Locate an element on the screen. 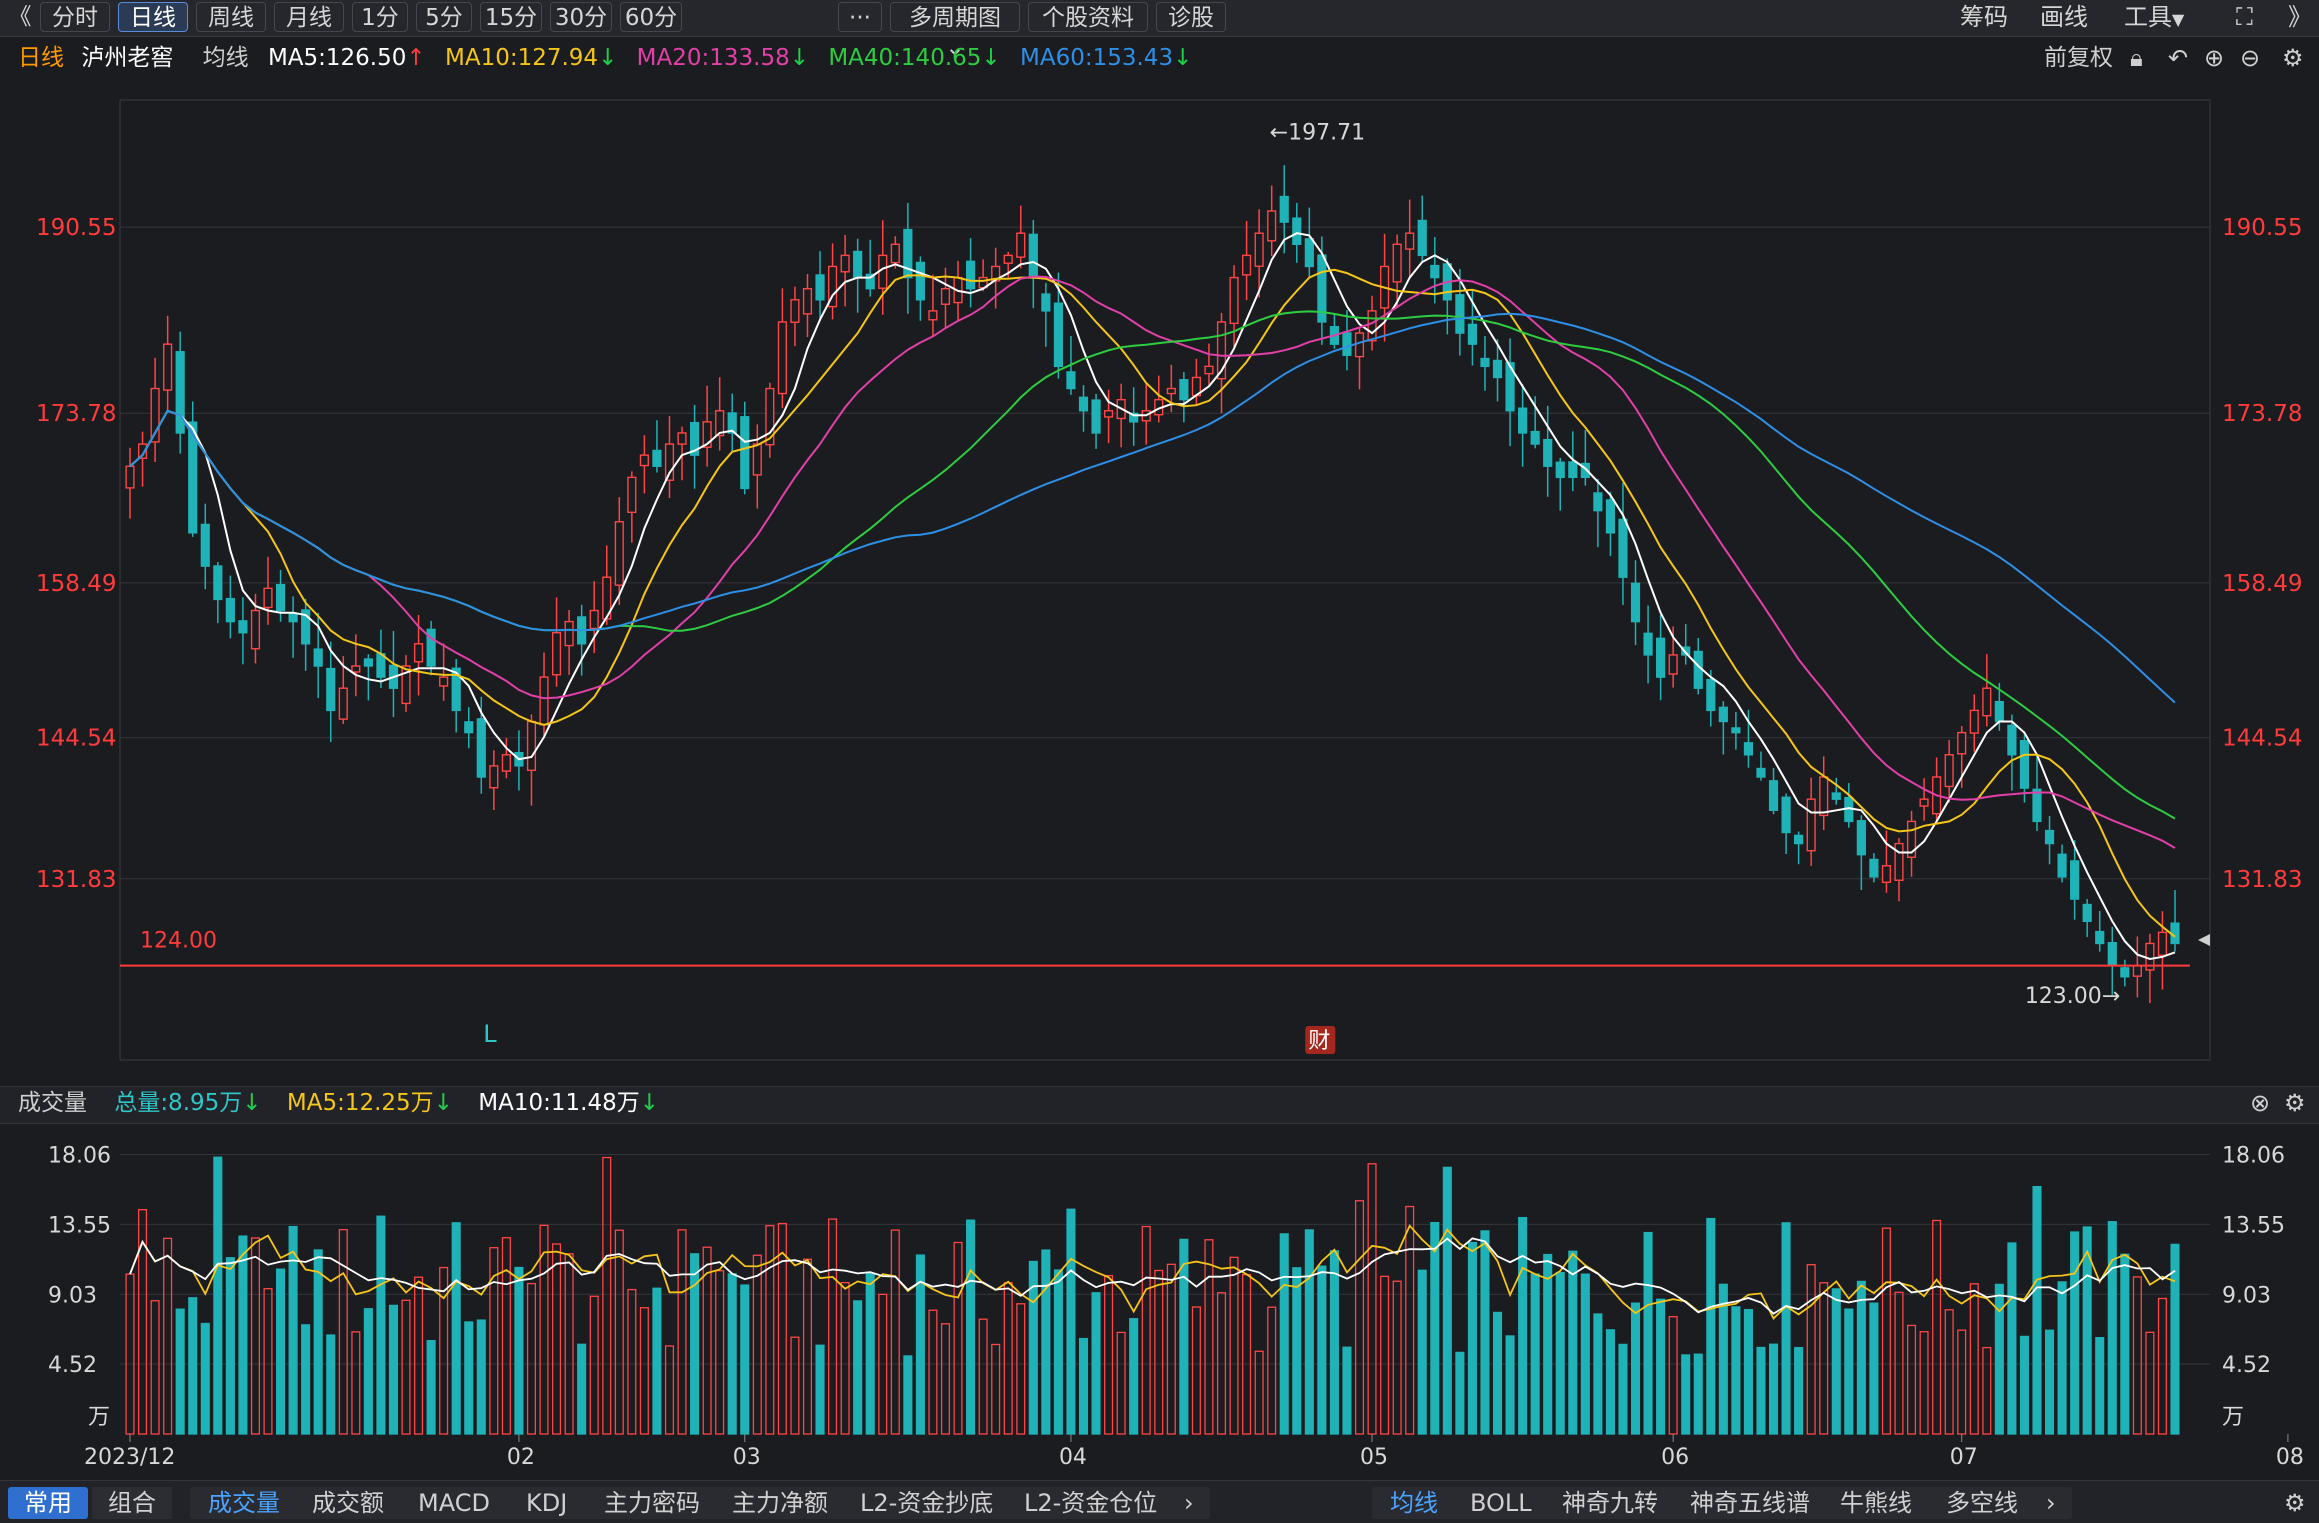 This screenshot has height=1523, width=2319. tab-turnover: 成交额 is located at coordinates (348, 1503).